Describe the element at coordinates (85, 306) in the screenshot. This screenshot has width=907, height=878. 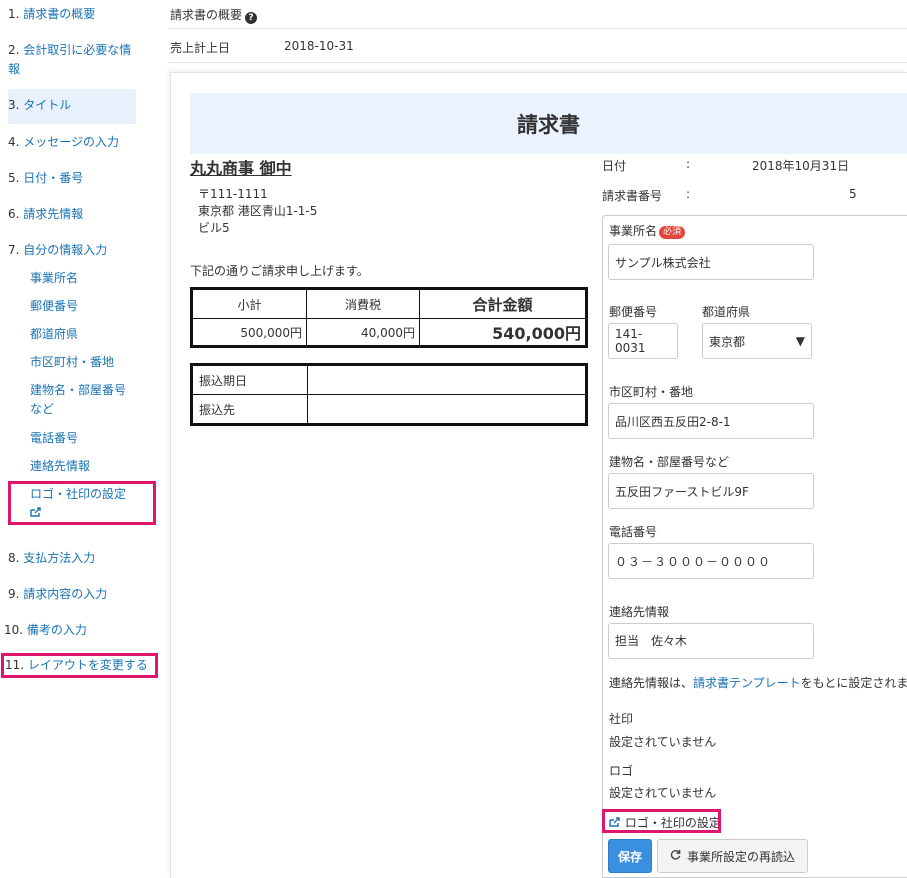
I see `nav-sub-postal: 郵便番号` at that location.